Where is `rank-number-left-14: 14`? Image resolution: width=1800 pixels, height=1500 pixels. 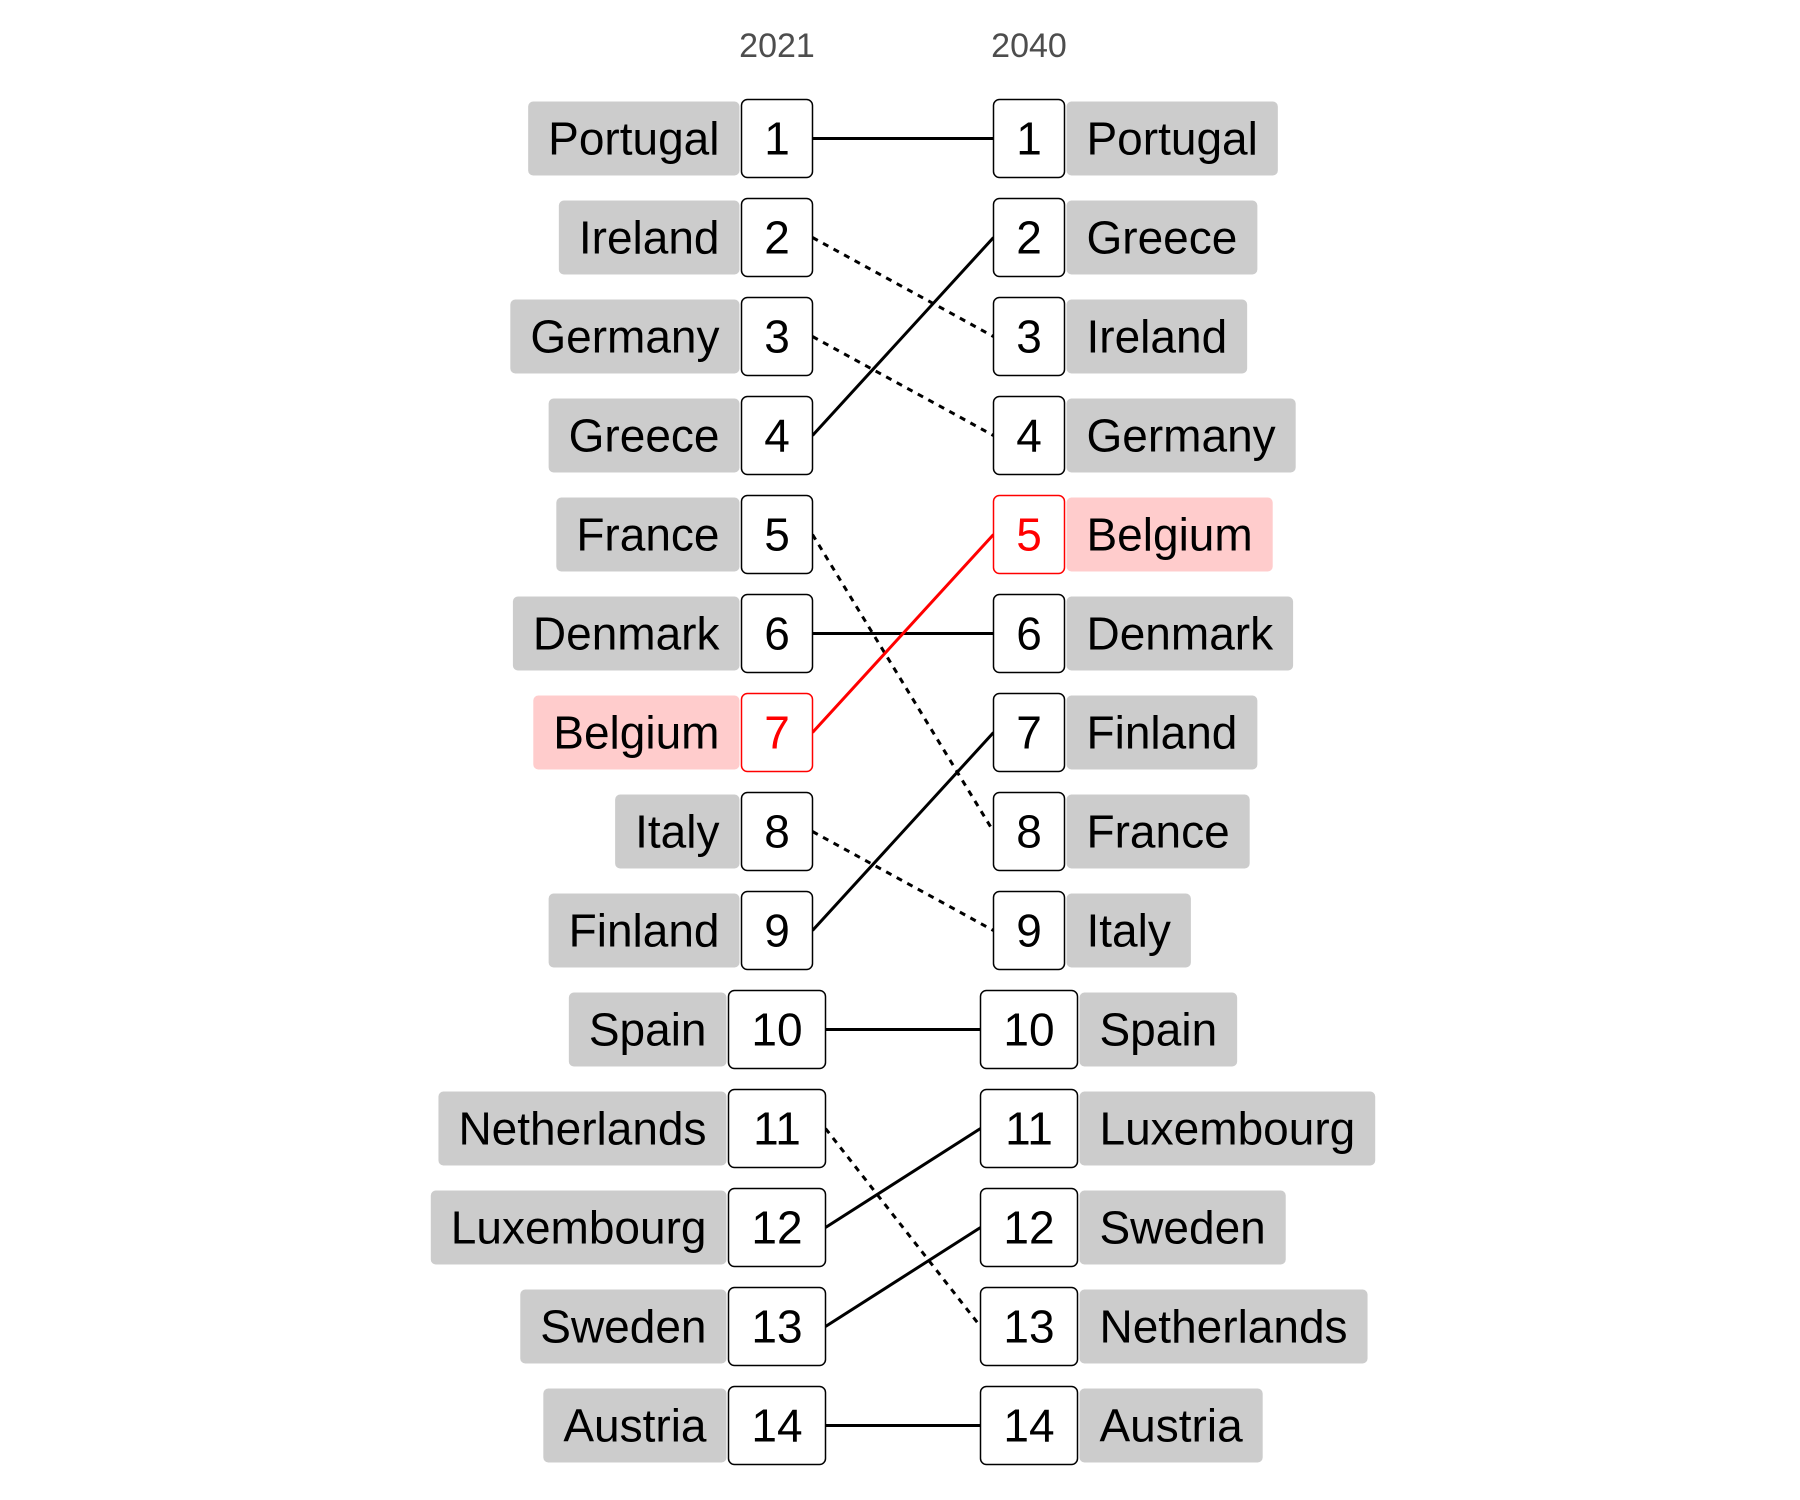
rank-number-left-14: 14 is located at coordinates (776, 1426).